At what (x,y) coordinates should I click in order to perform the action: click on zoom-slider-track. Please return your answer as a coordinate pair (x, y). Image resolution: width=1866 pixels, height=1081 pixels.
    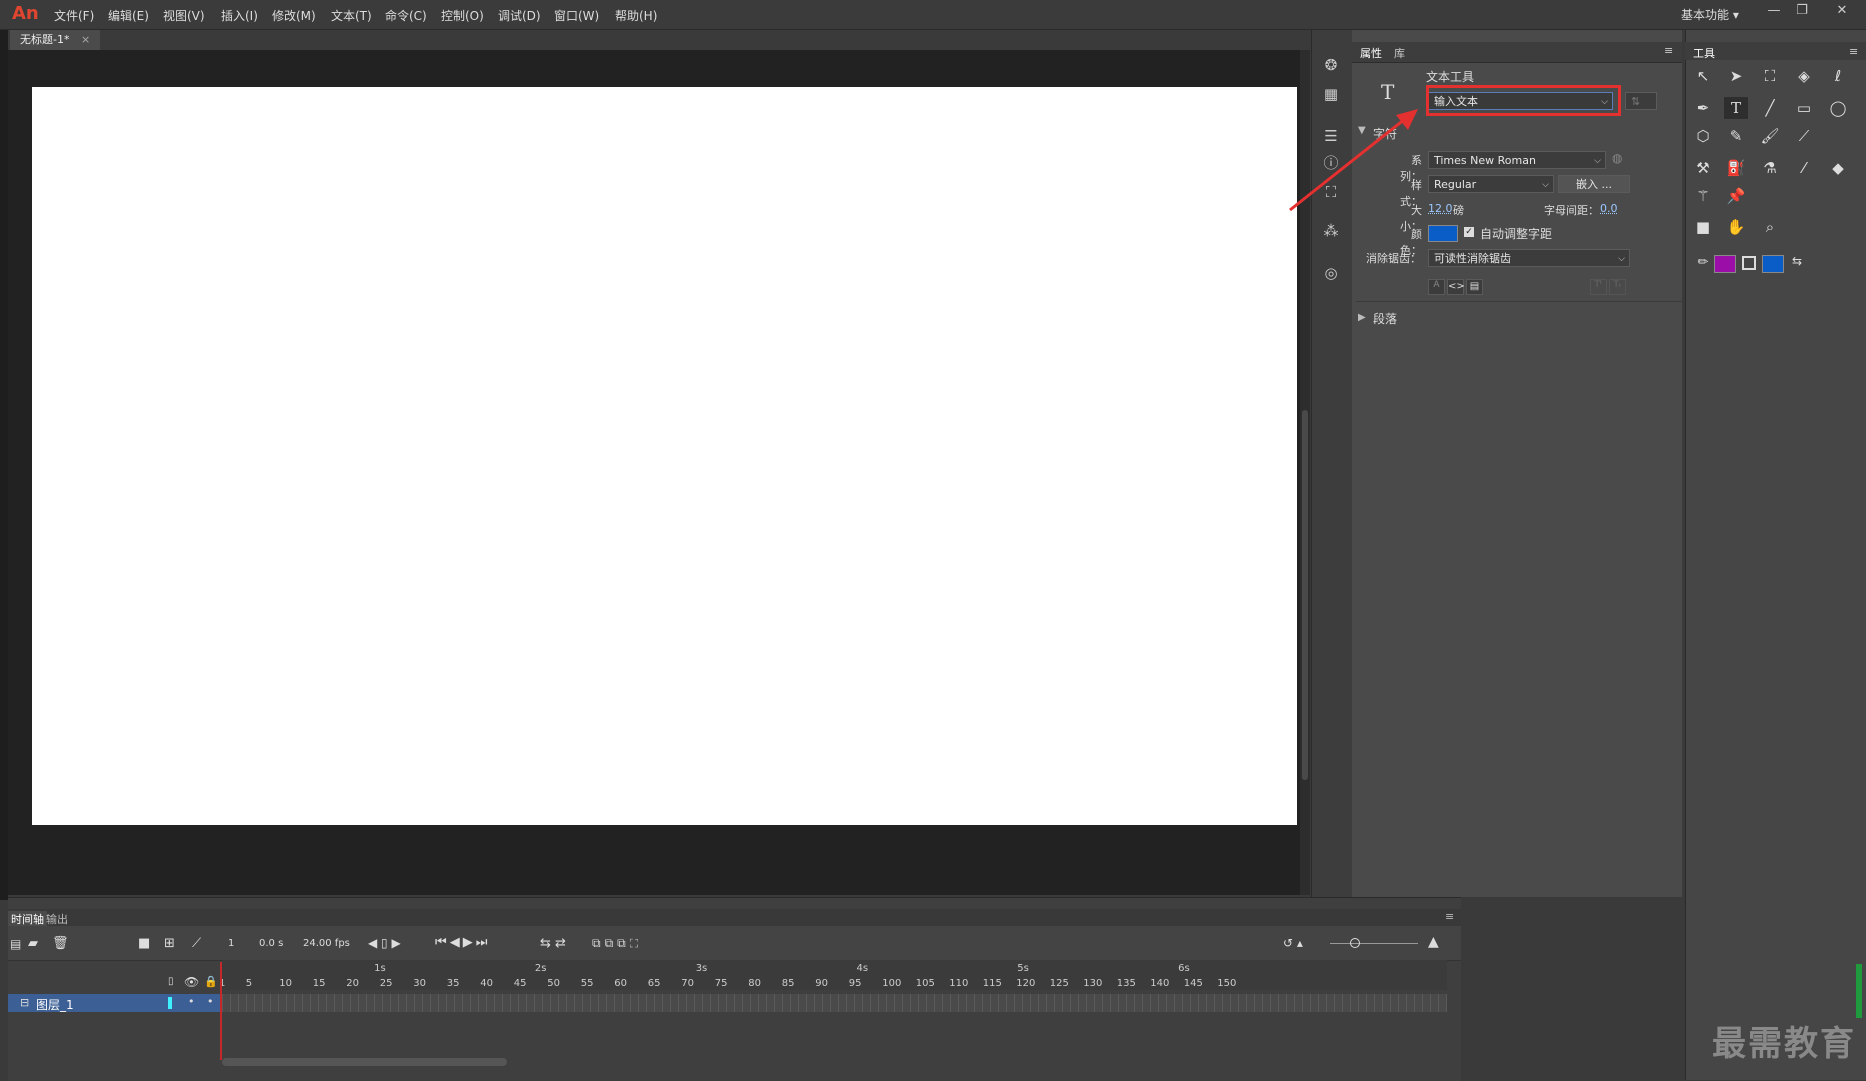
    Looking at the image, I should click on (1374, 943).